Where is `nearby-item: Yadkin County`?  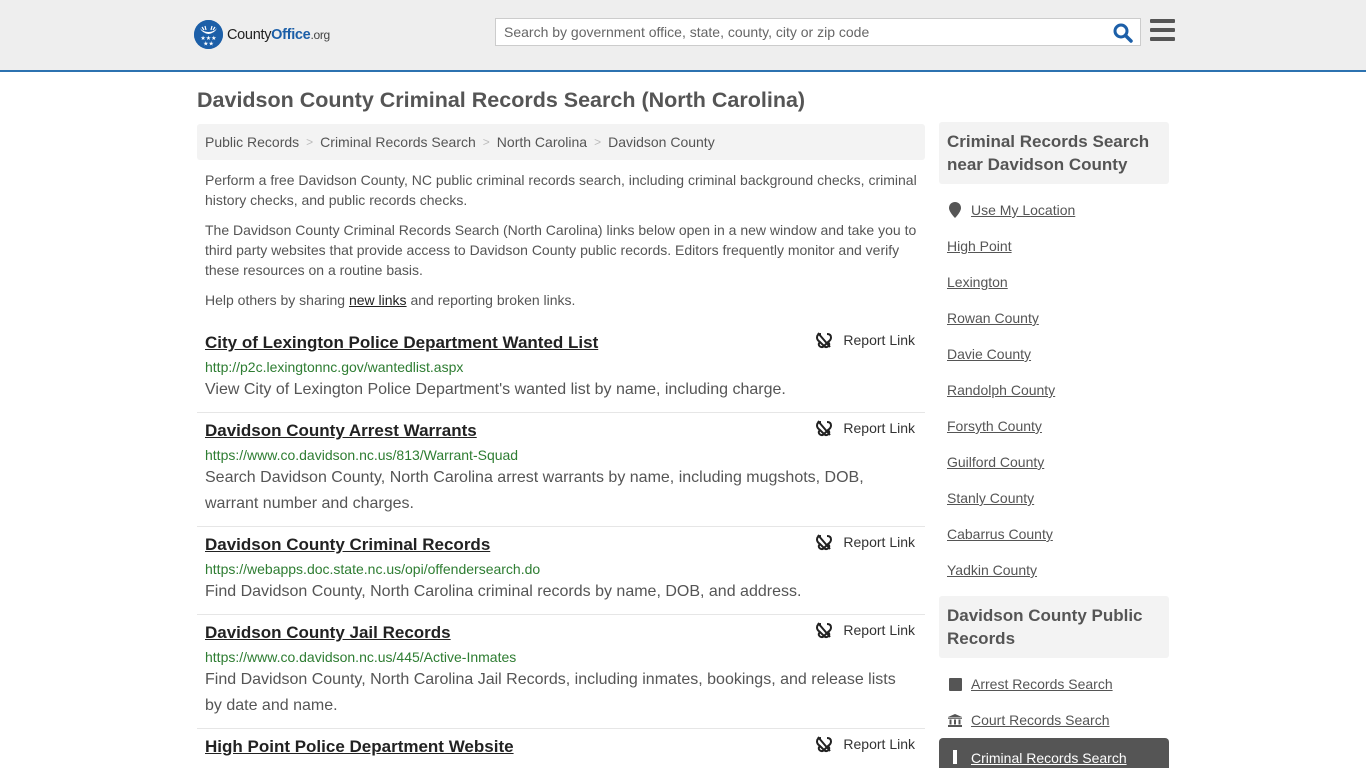
nearby-item: Yadkin County is located at coordinates (1054, 570).